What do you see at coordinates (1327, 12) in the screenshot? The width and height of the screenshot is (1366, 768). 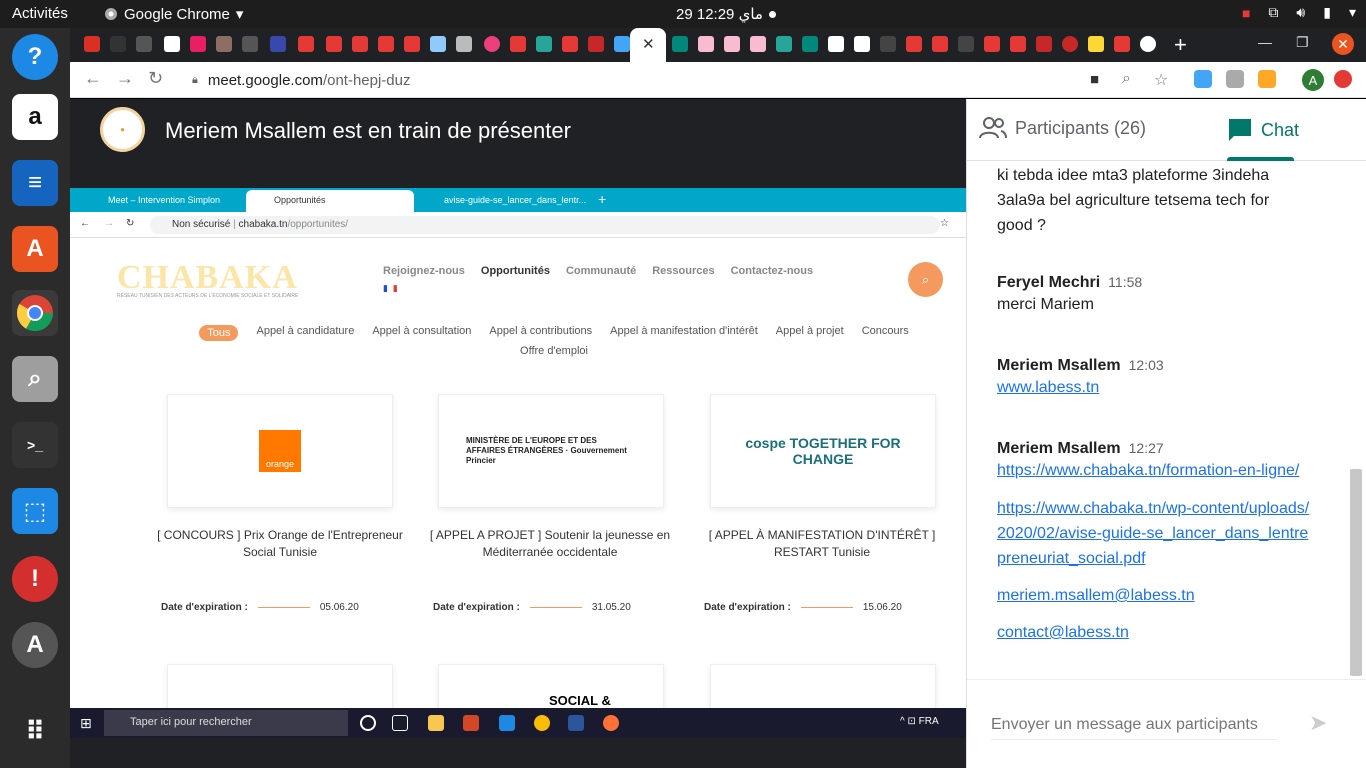 I see `battery-icon: ▮` at bounding box center [1327, 12].